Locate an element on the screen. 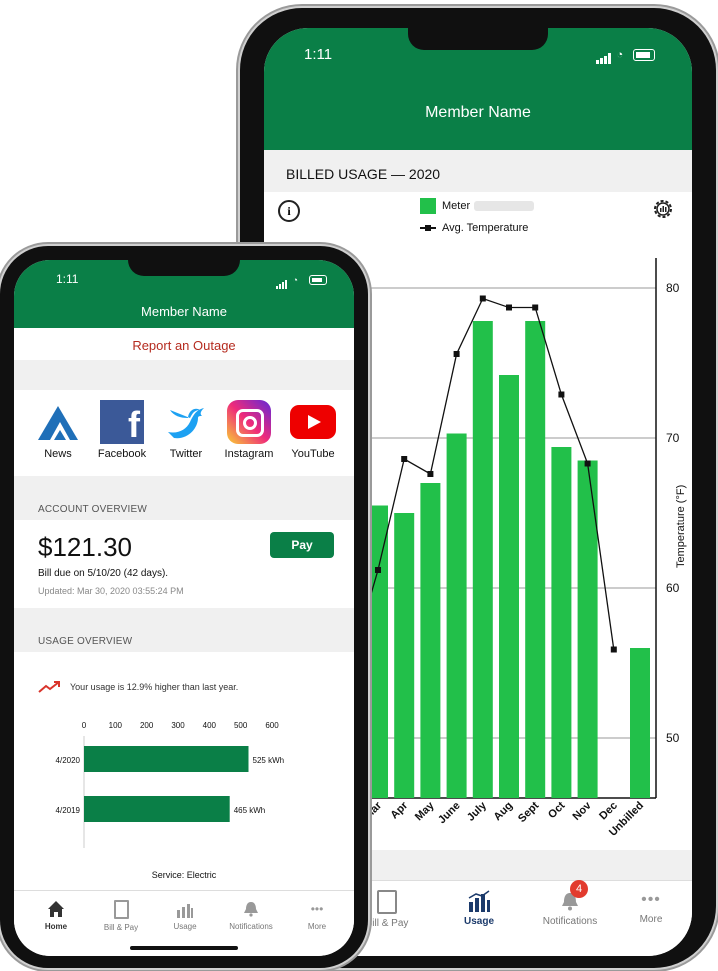 This screenshot has width=718, height=971. home-indicator is located at coordinates (184, 948).